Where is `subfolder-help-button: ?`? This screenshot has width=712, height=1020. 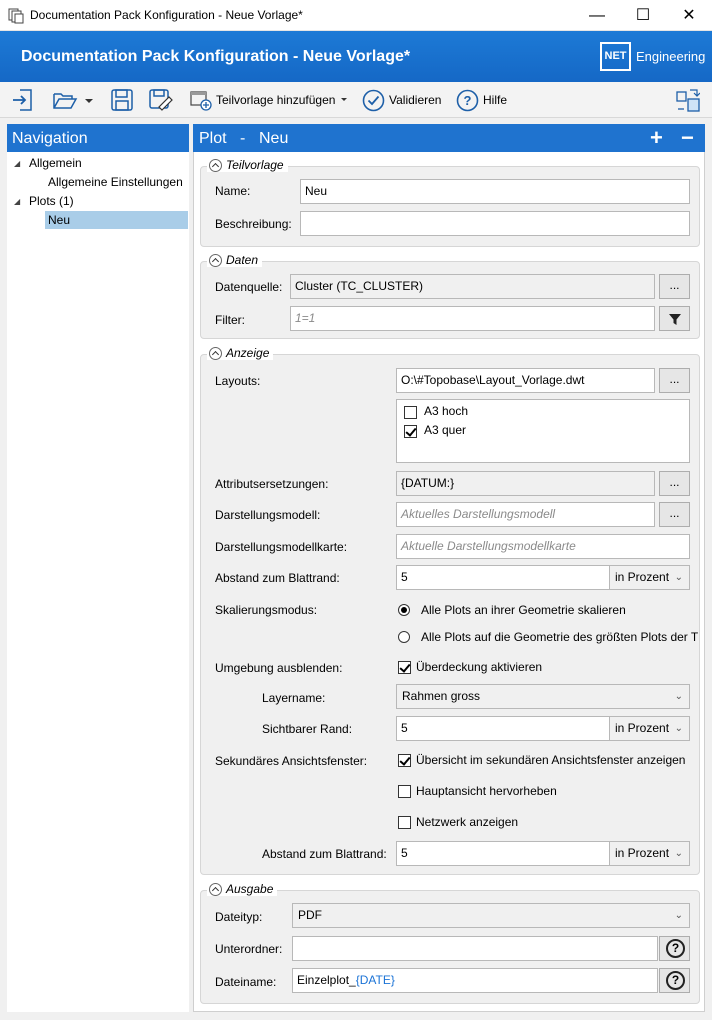 subfolder-help-button: ? is located at coordinates (674, 948).